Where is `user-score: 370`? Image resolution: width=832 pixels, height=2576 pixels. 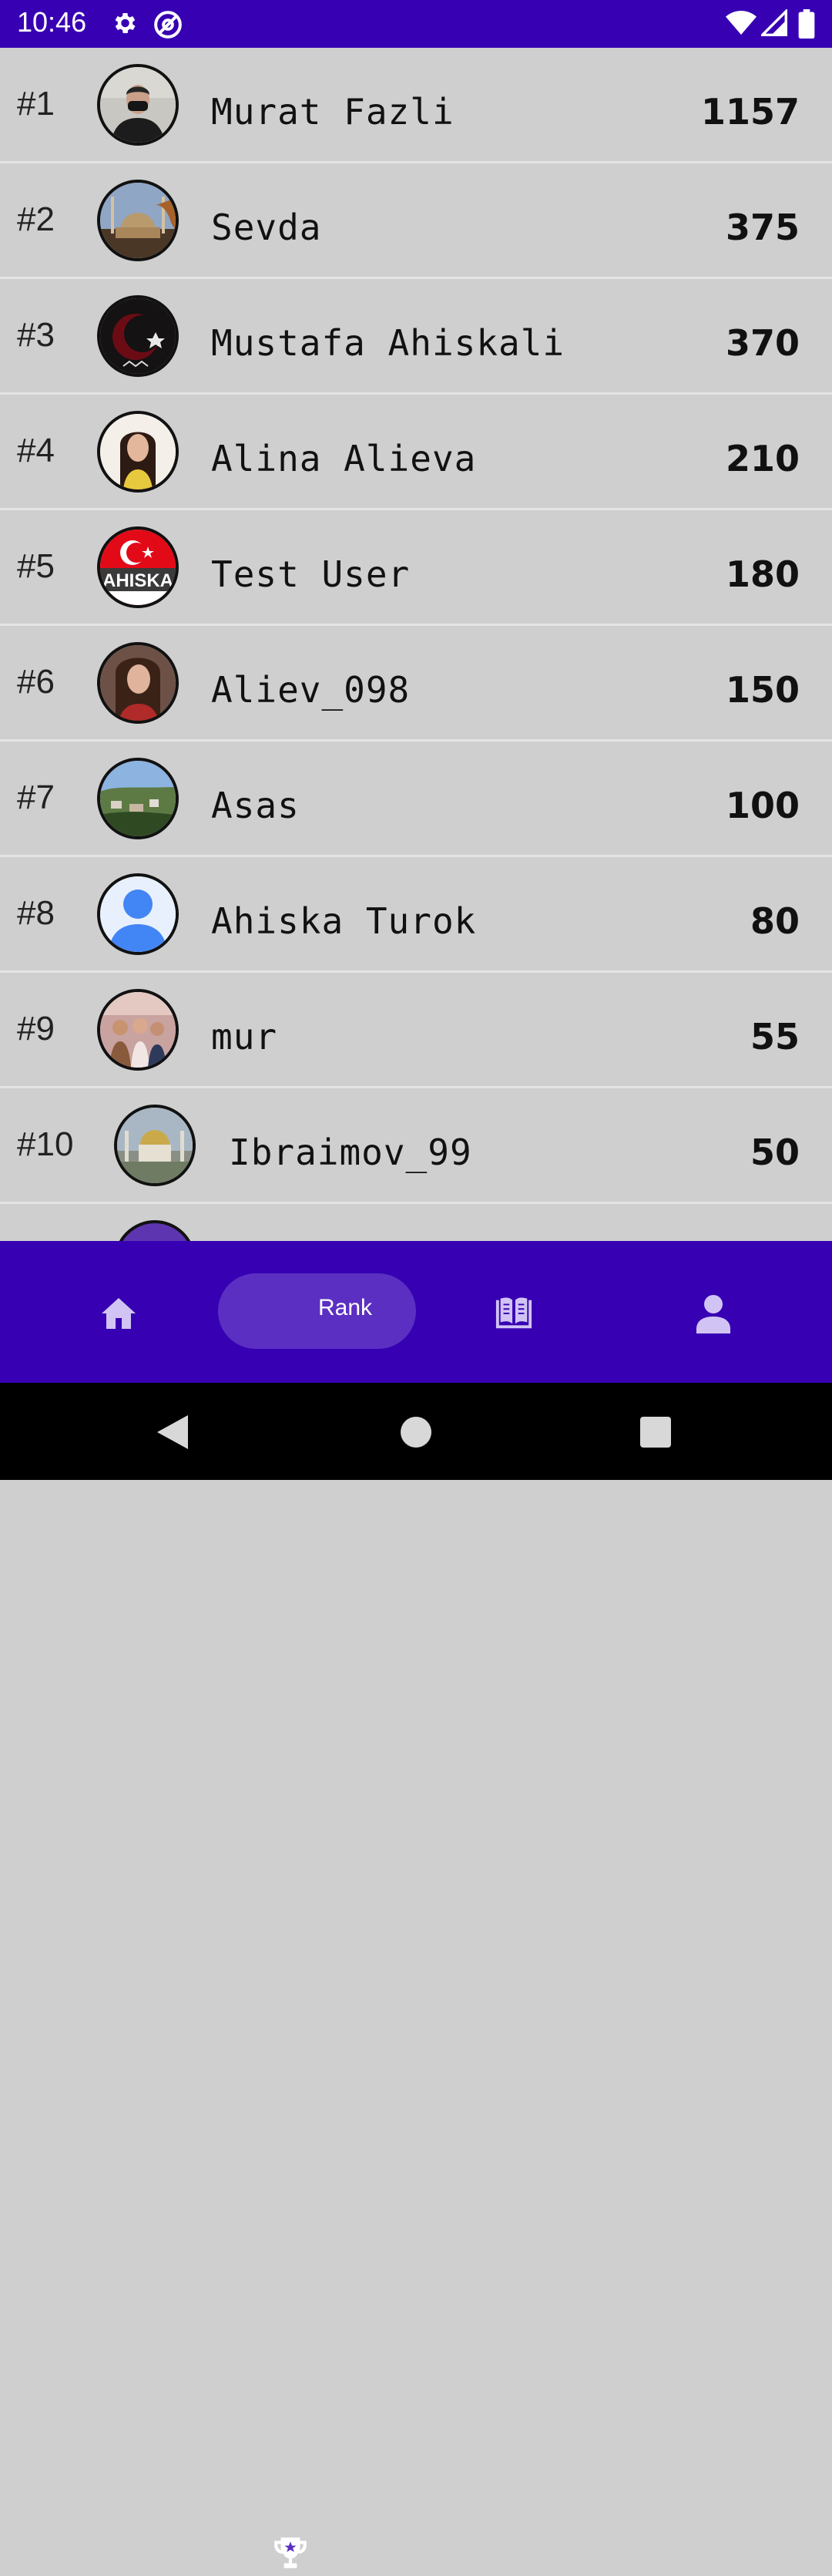
user-score: 370 is located at coordinates (763, 343).